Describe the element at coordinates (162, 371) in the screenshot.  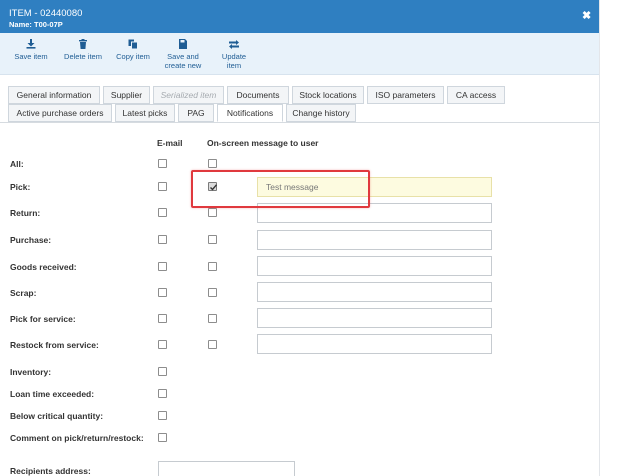
I see `email-checkbox-inventory` at that location.